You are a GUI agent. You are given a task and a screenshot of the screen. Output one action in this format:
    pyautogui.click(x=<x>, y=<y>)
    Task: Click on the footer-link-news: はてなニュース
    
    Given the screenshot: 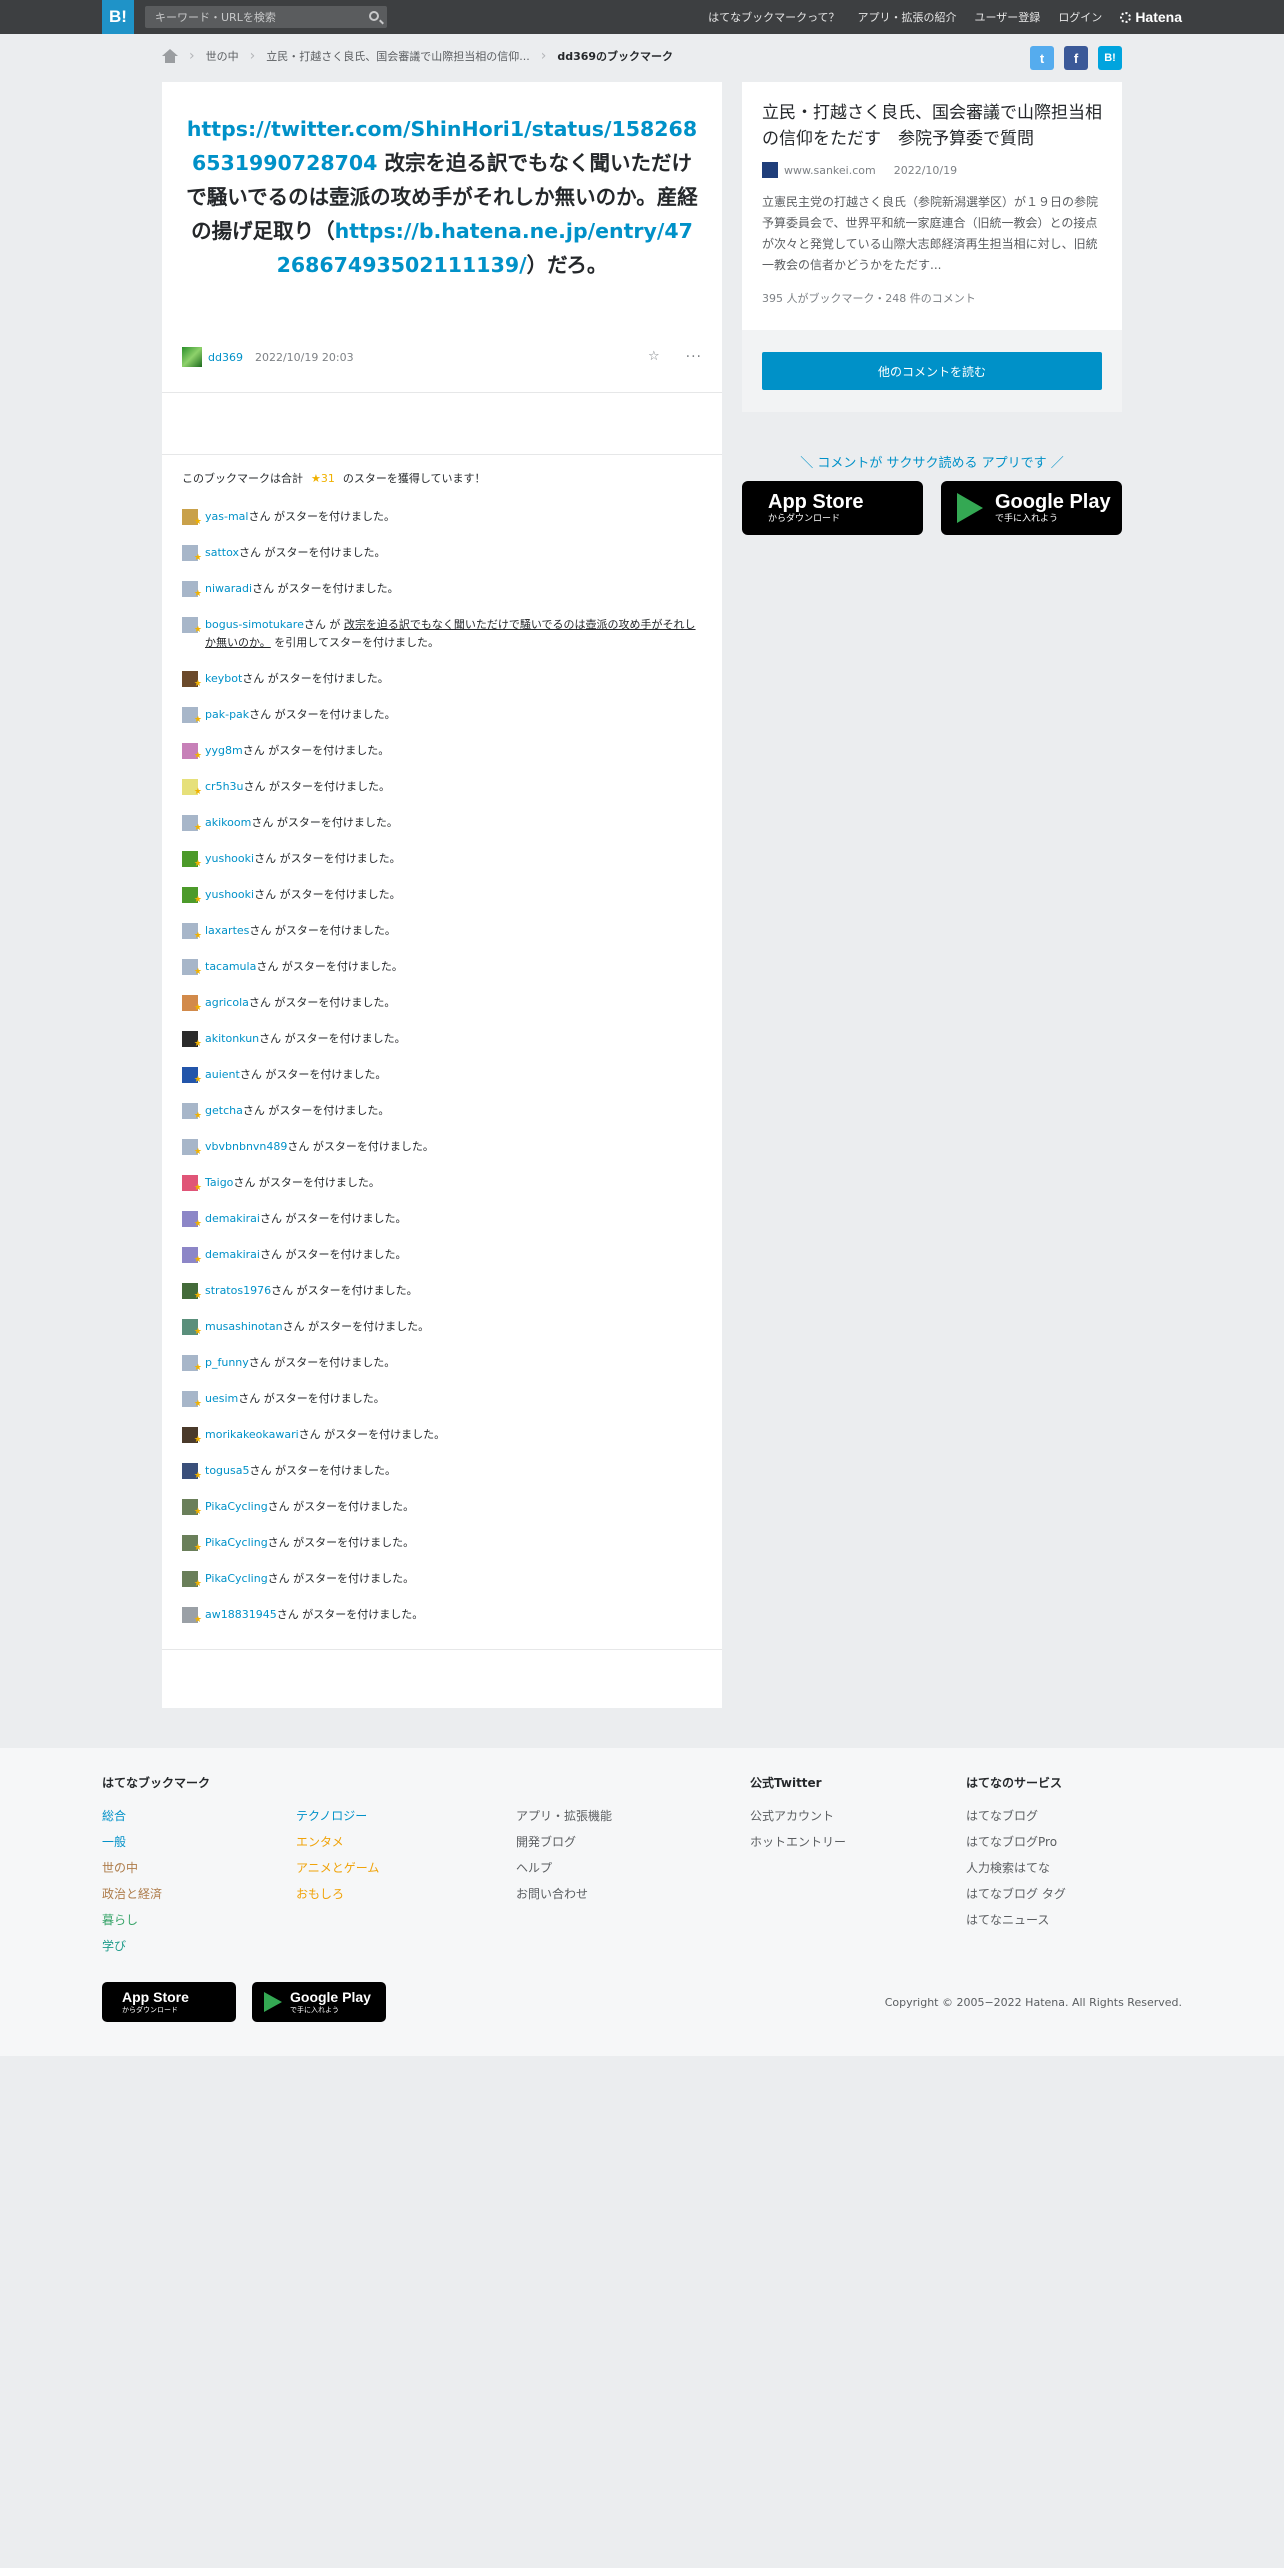 What is the action you would take?
    pyautogui.click(x=1016, y=1925)
    